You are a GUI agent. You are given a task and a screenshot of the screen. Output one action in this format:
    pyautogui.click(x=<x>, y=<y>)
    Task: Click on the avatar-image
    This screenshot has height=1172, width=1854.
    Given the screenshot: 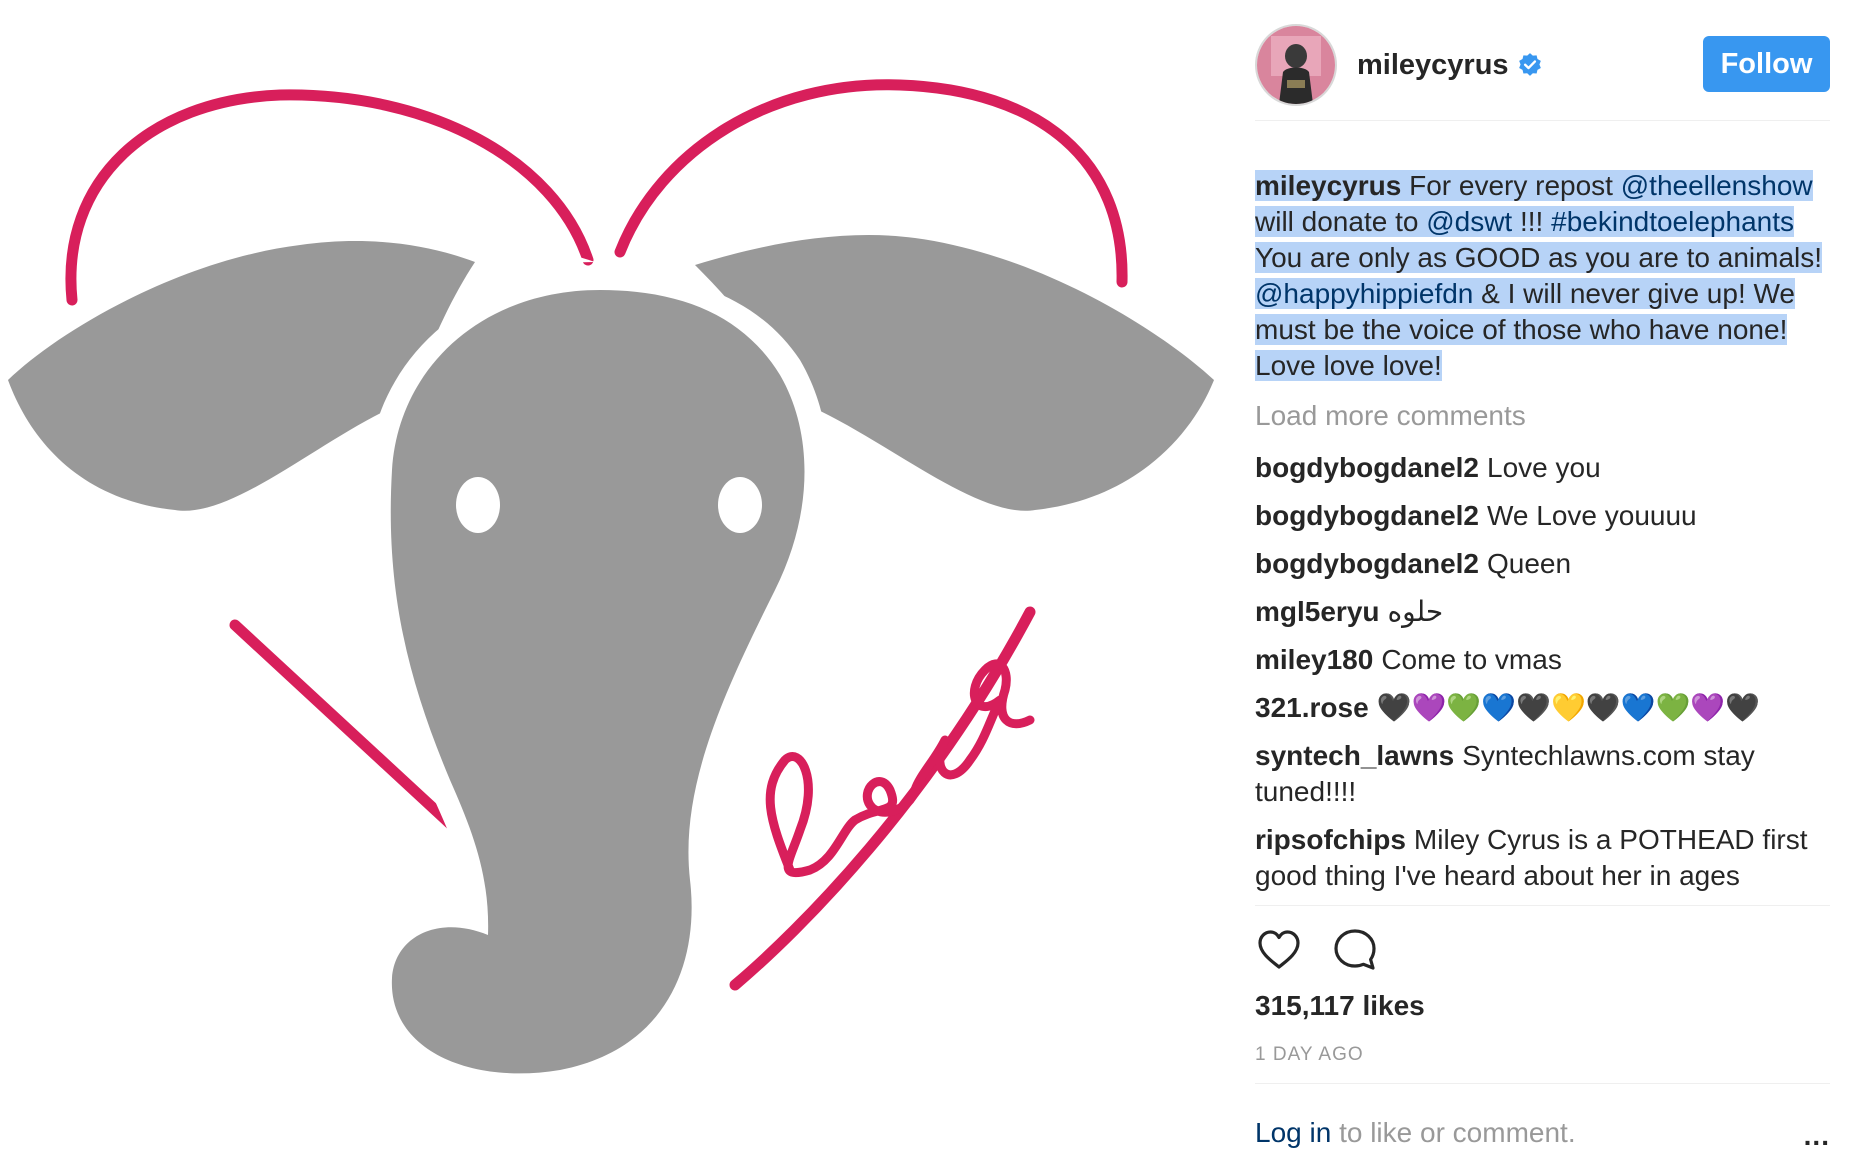 What is the action you would take?
    pyautogui.click(x=1296, y=65)
    